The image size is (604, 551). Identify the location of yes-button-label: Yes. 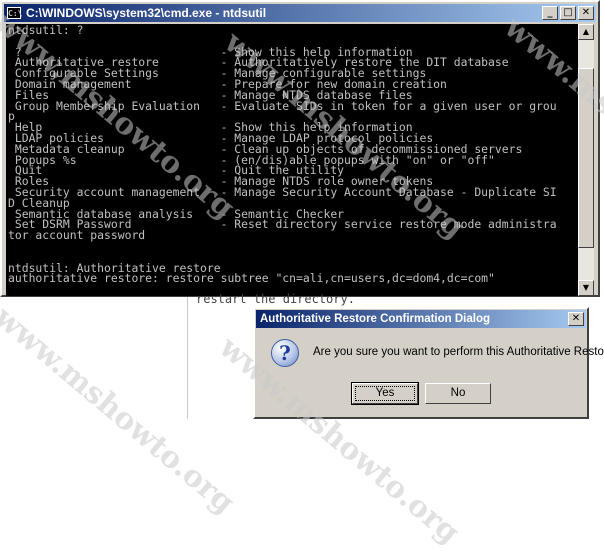
(385, 393).